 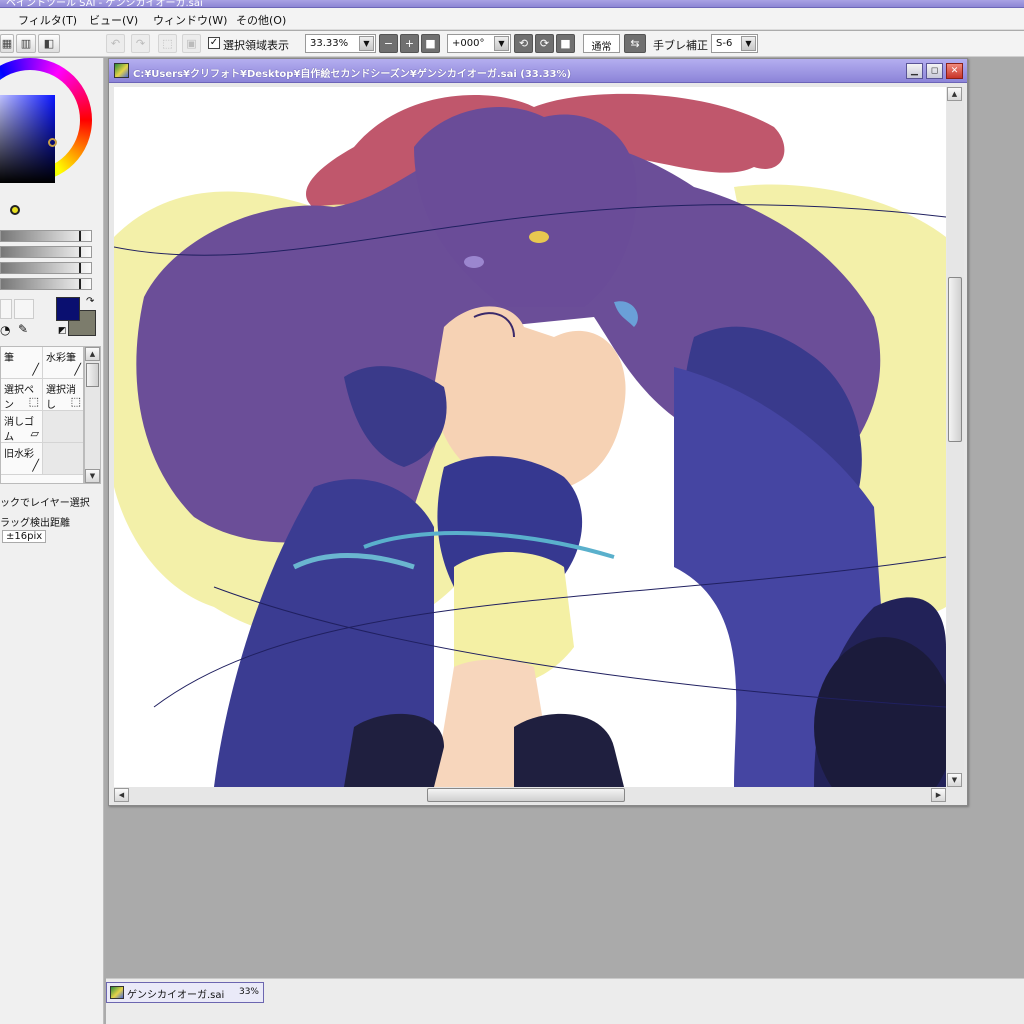 What do you see at coordinates (47, 20) in the screenshot?
I see `menu-filter: フィルタ(T)` at bounding box center [47, 20].